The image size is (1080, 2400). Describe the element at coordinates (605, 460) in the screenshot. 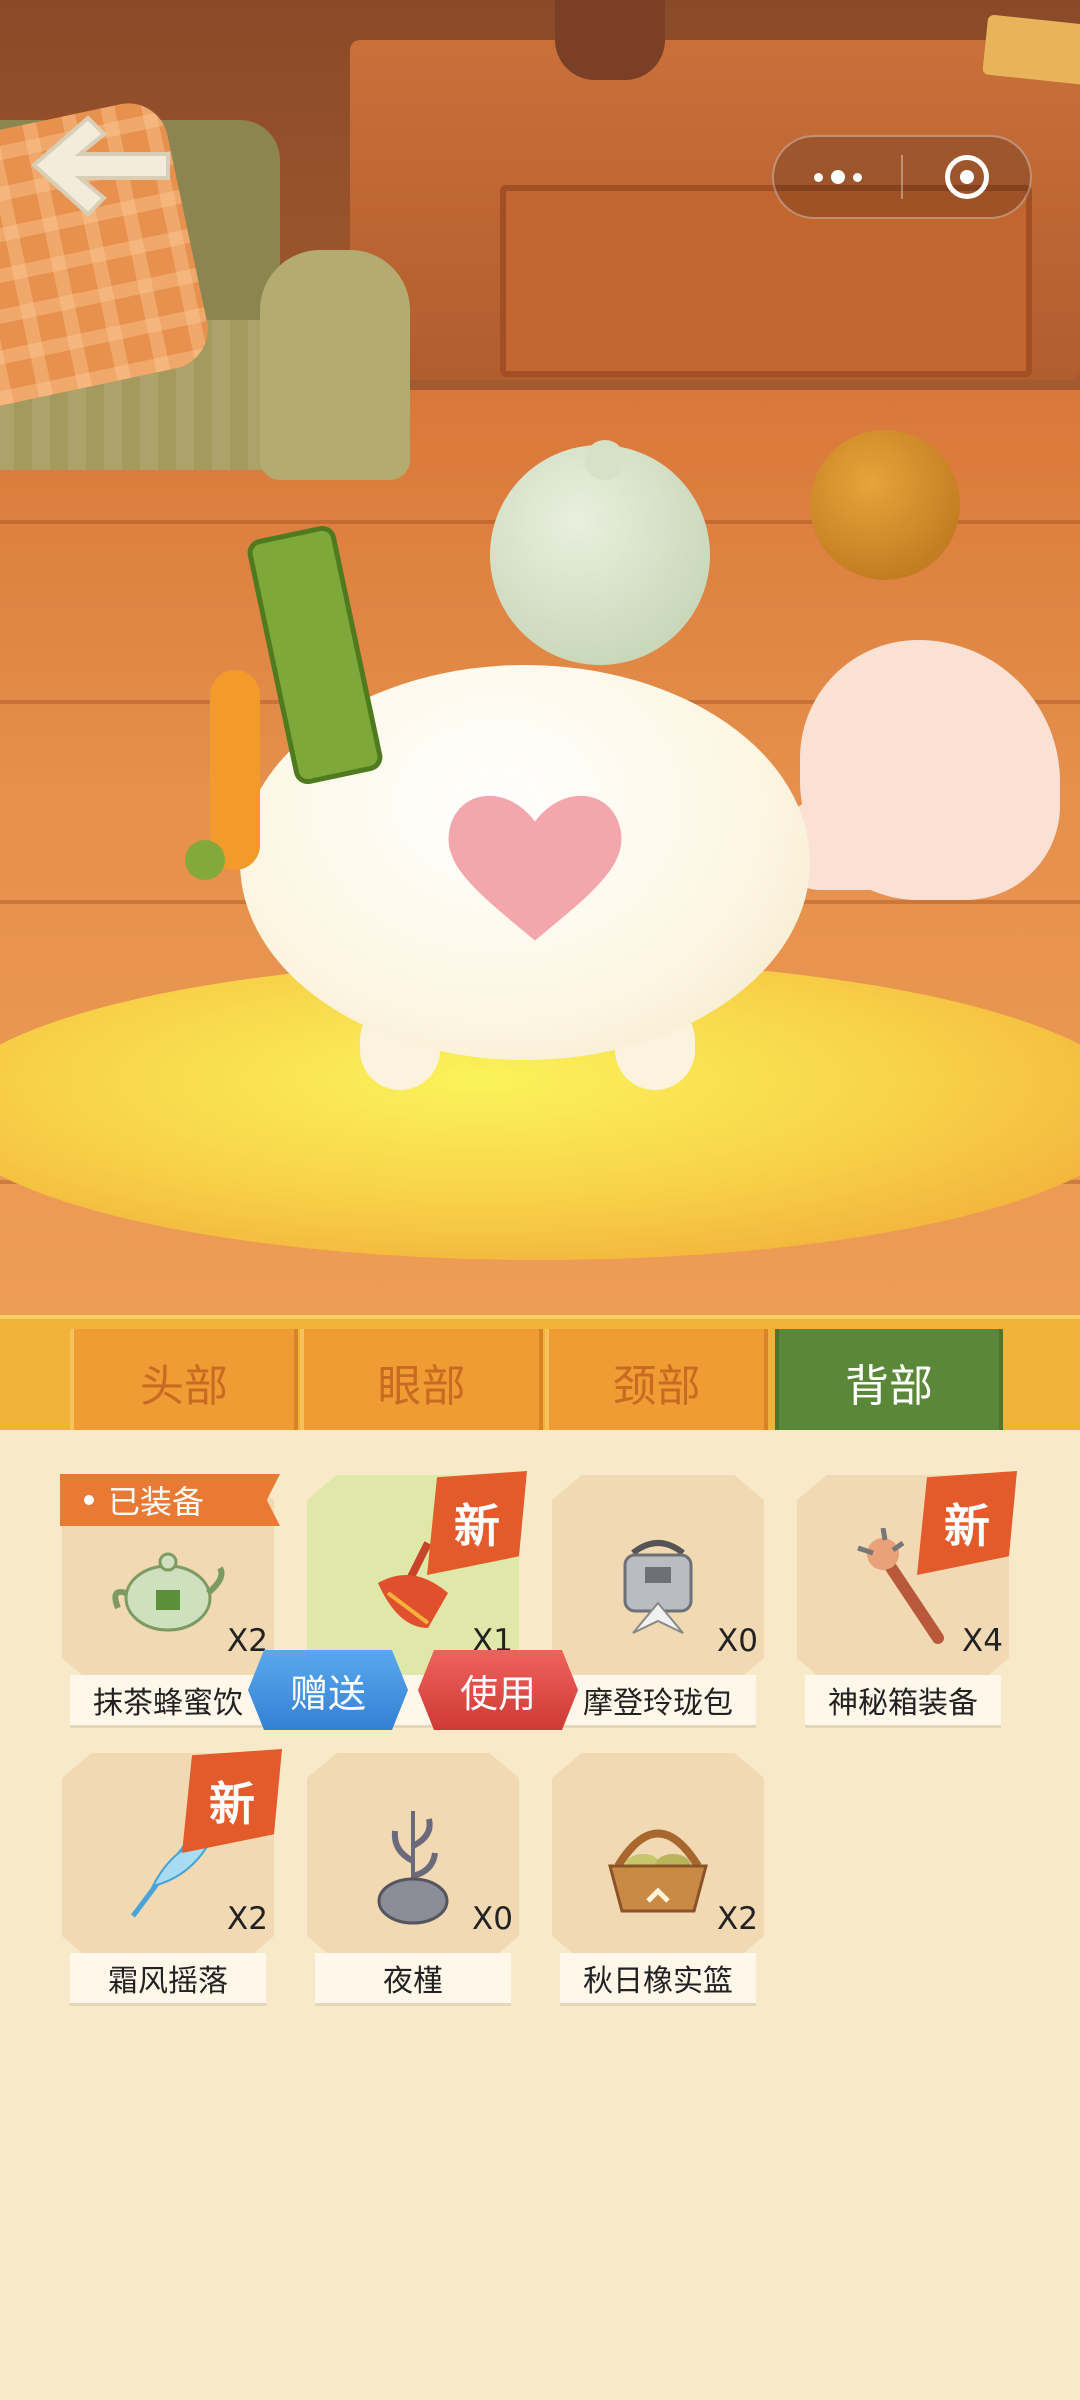

I see `teapot-lid` at that location.